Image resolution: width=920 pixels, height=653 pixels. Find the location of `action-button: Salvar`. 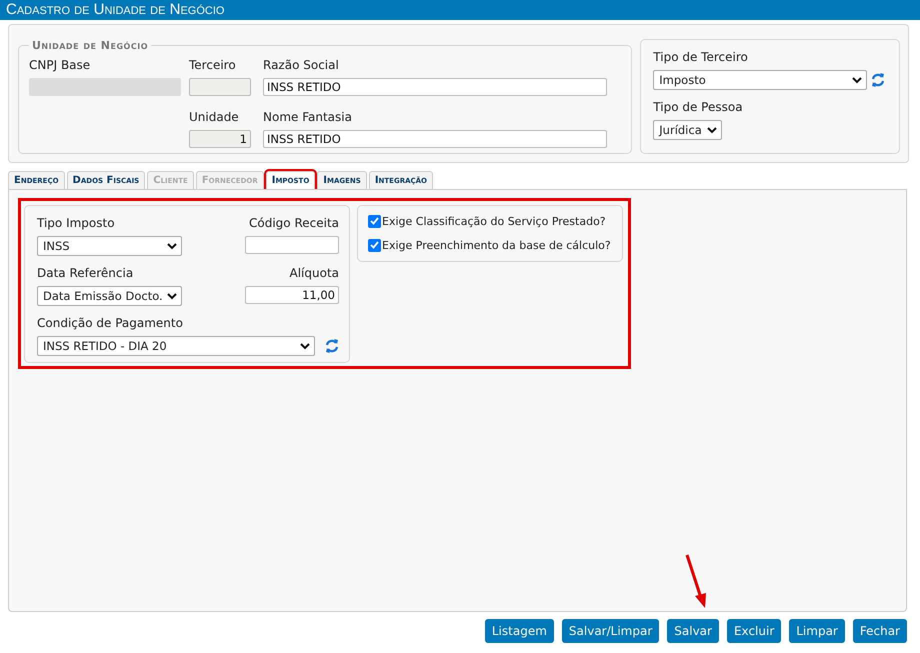

action-button: Salvar is located at coordinates (693, 631).